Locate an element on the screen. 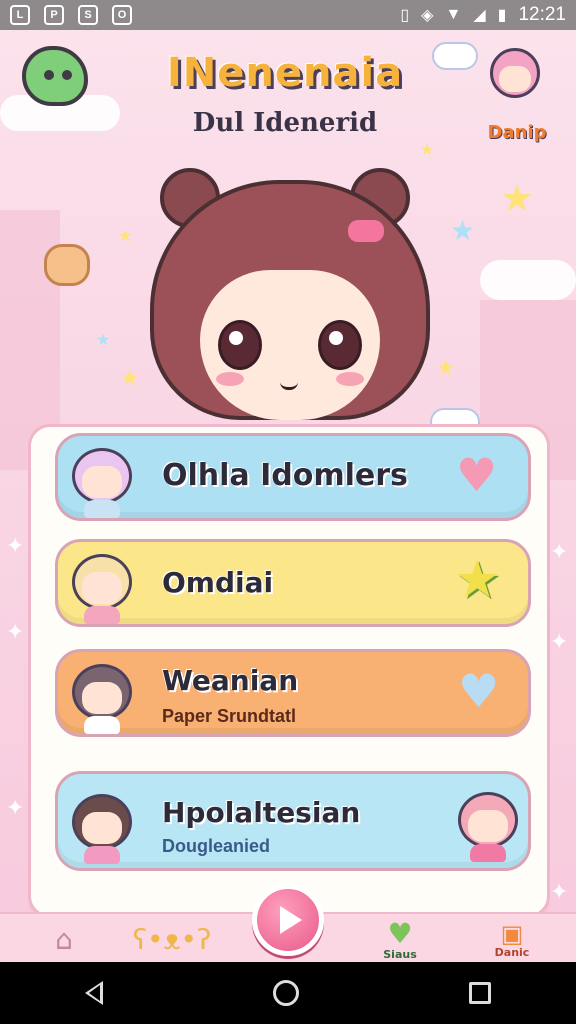 This screenshot has width=576, height=1024. app-title: INenenaia is located at coordinates (285, 73).